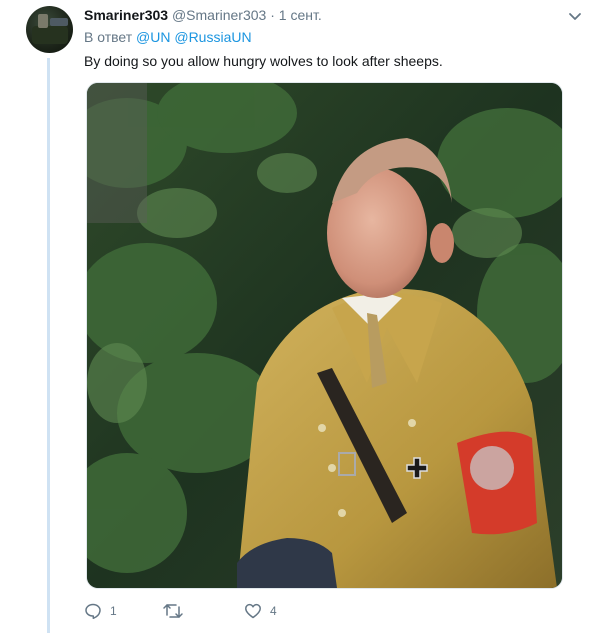 Image resolution: width=593 pixels, height=633 pixels. I want to click on retweet-icon, so click(173, 611).